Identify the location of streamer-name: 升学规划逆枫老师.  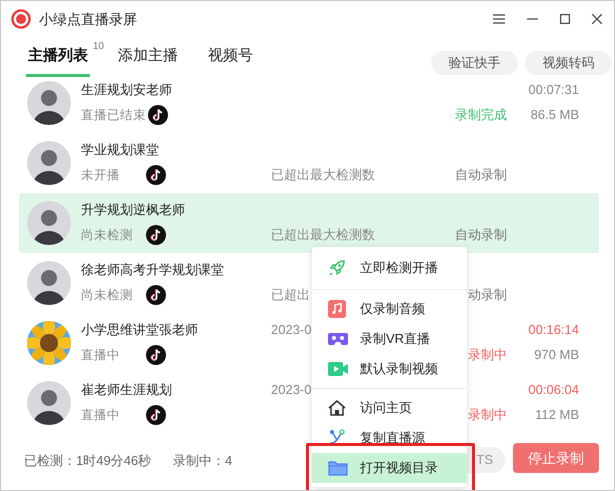
(133, 210).